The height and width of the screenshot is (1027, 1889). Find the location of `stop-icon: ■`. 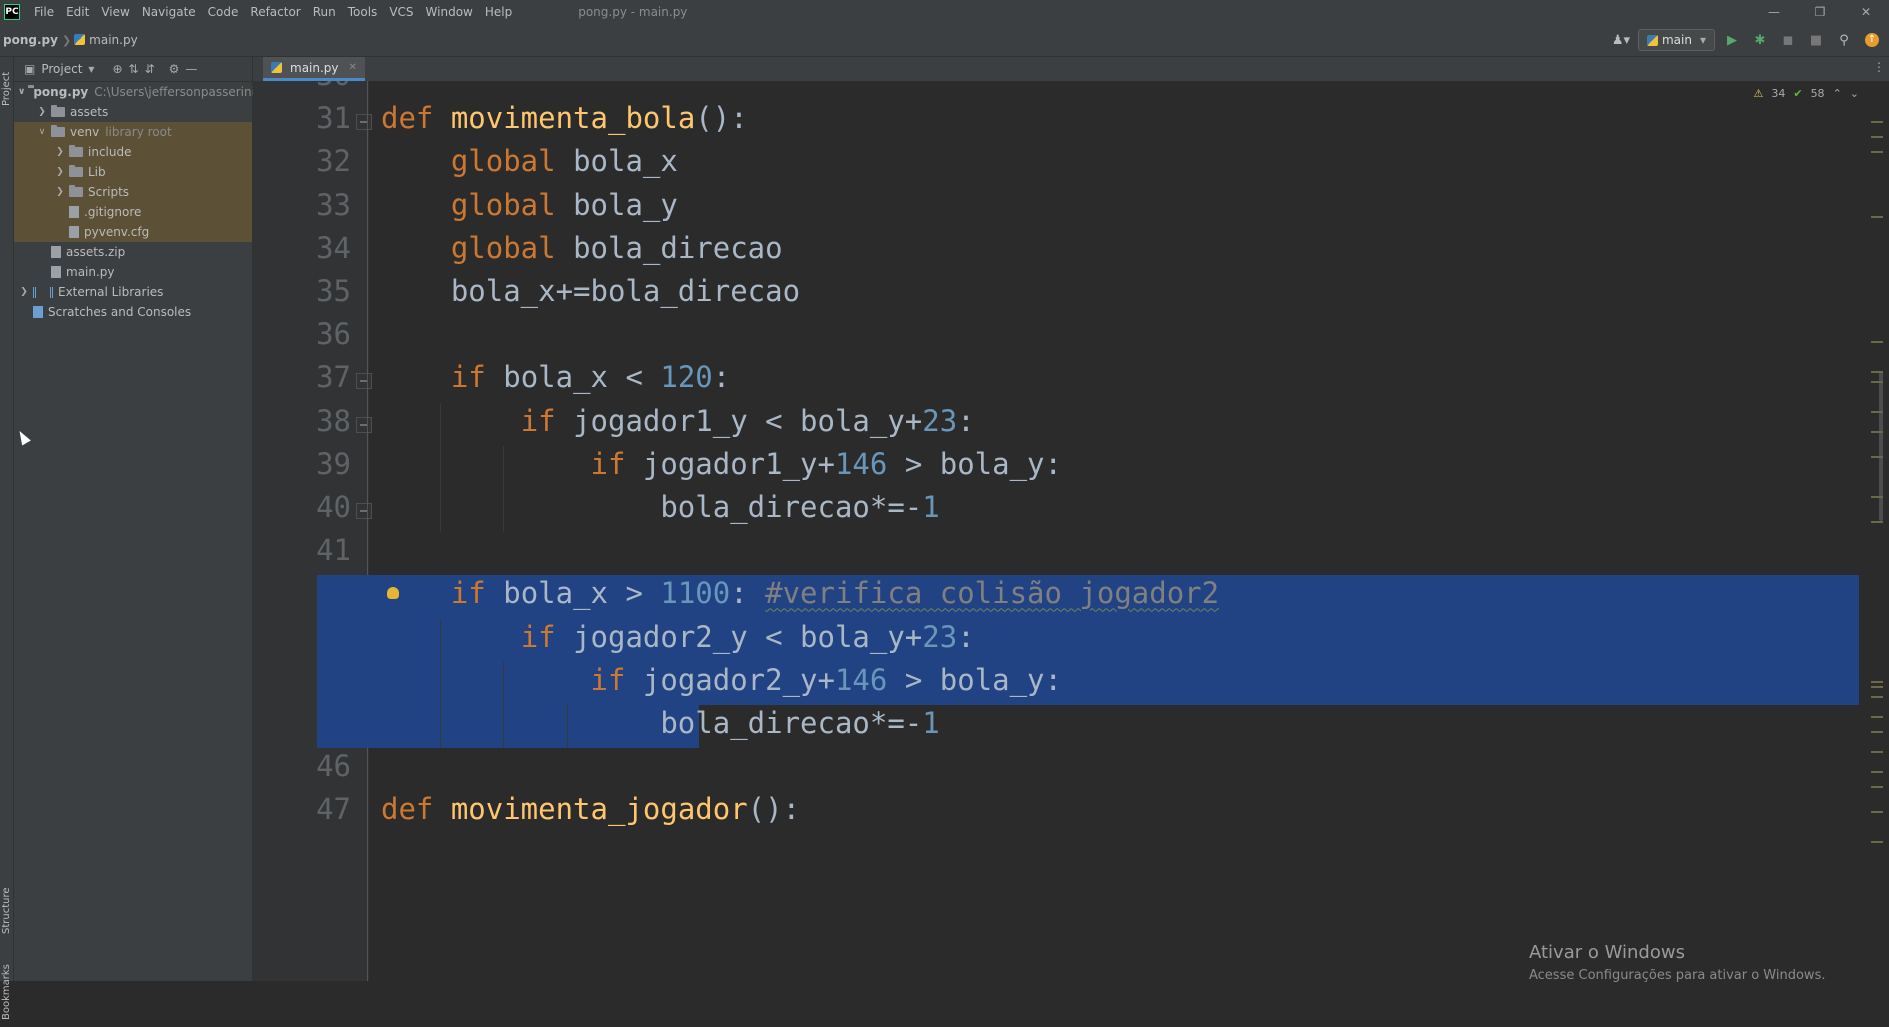

stop-icon: ■ is located at coordinates (1816, 40).